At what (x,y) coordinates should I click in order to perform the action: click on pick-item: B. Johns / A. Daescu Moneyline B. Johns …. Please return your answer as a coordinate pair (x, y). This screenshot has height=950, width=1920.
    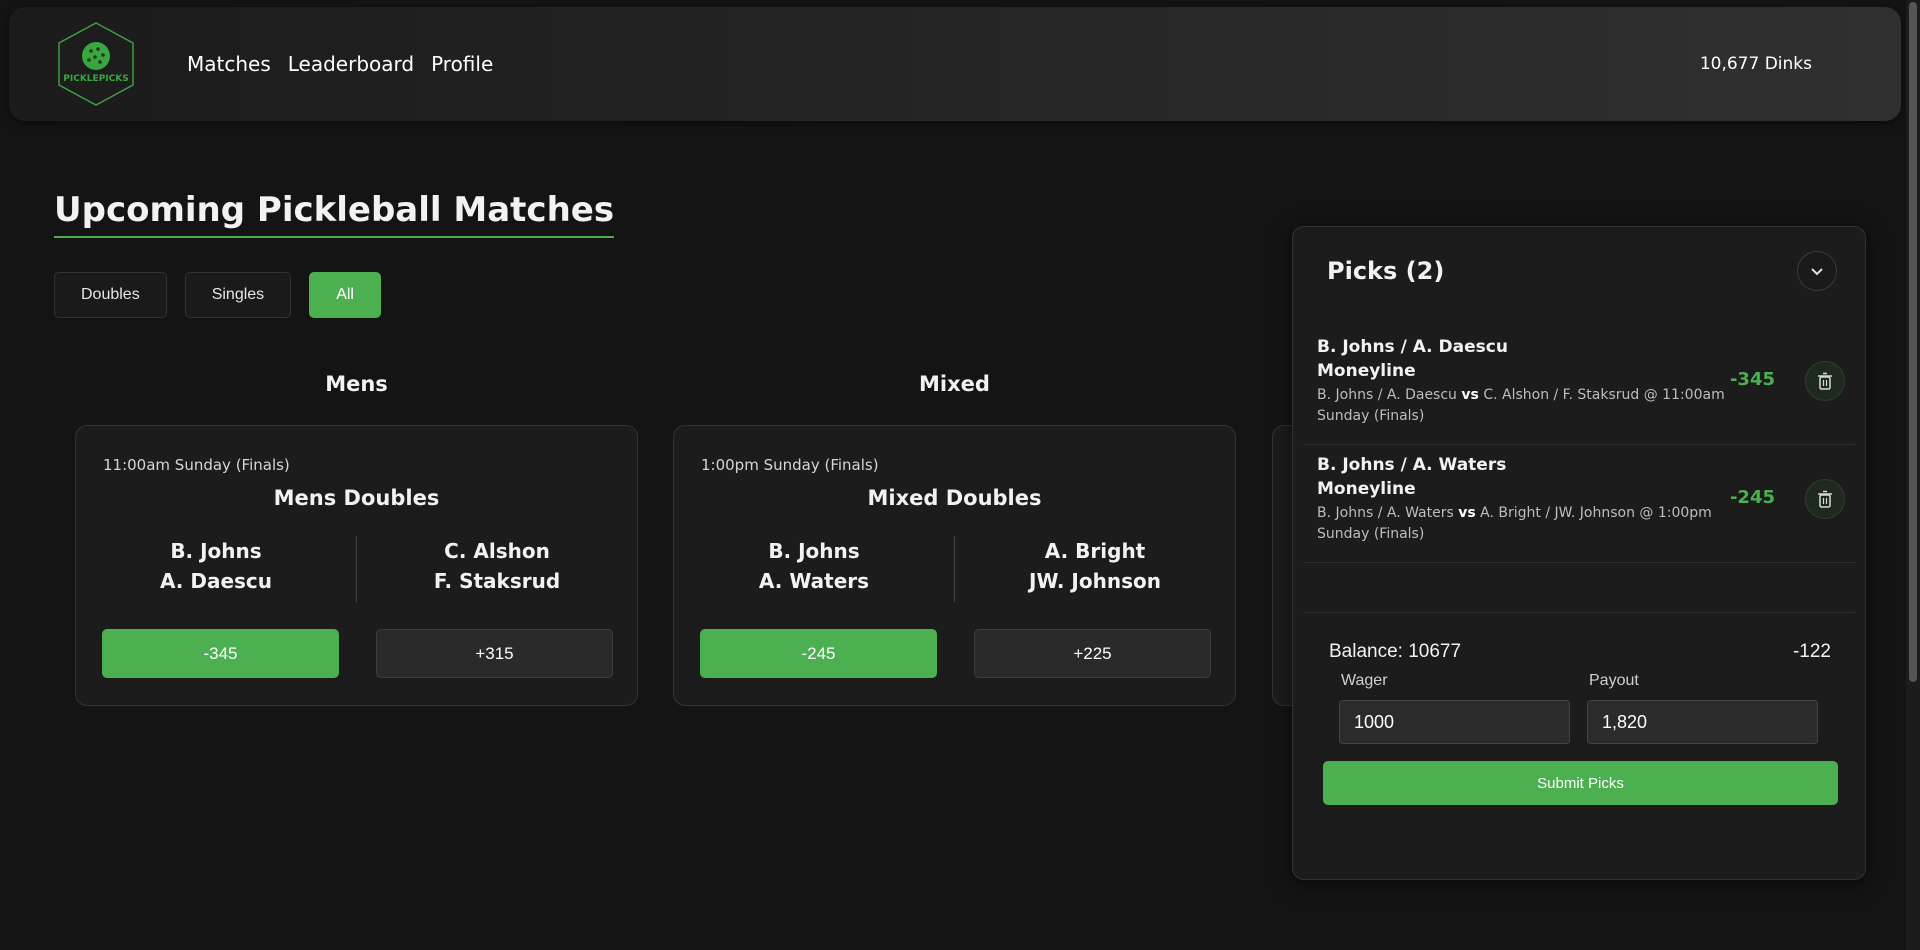
    Looking at the image, I should click on (1579, 386).